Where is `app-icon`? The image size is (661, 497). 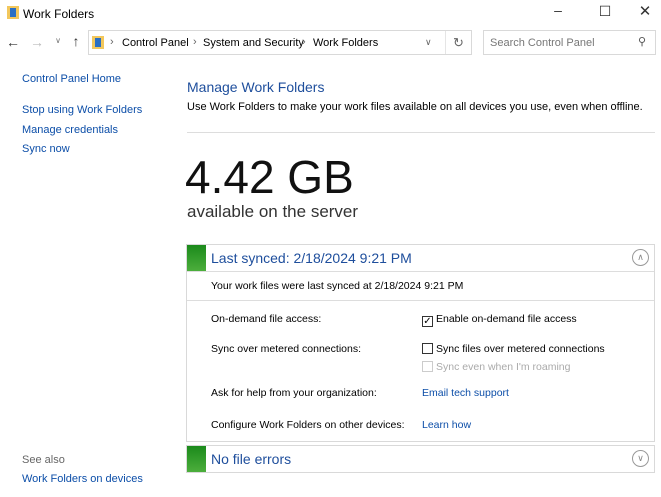
app-icon is located at coordinates (13, 12).